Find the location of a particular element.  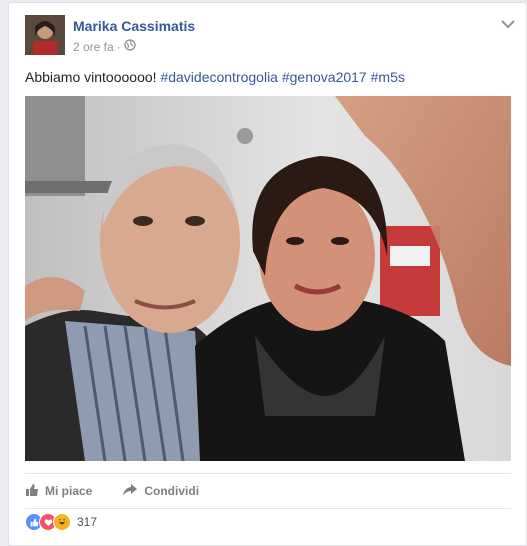

author-name: Marika Cassimatis is located at coordinates (134, 26).